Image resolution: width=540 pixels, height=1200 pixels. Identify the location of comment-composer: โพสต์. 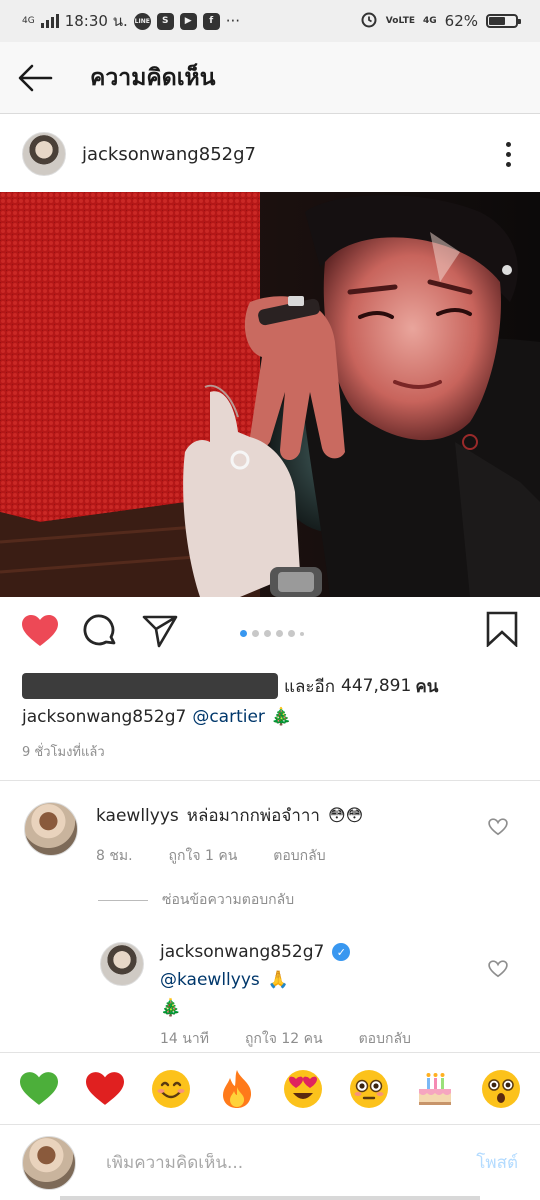
(270, 1162).